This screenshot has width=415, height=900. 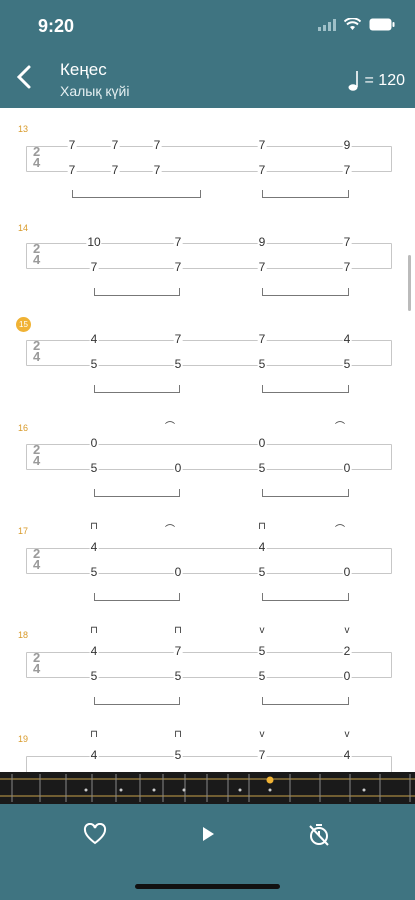 I want to click on measure-number: 19, so click(x=23, y=739).